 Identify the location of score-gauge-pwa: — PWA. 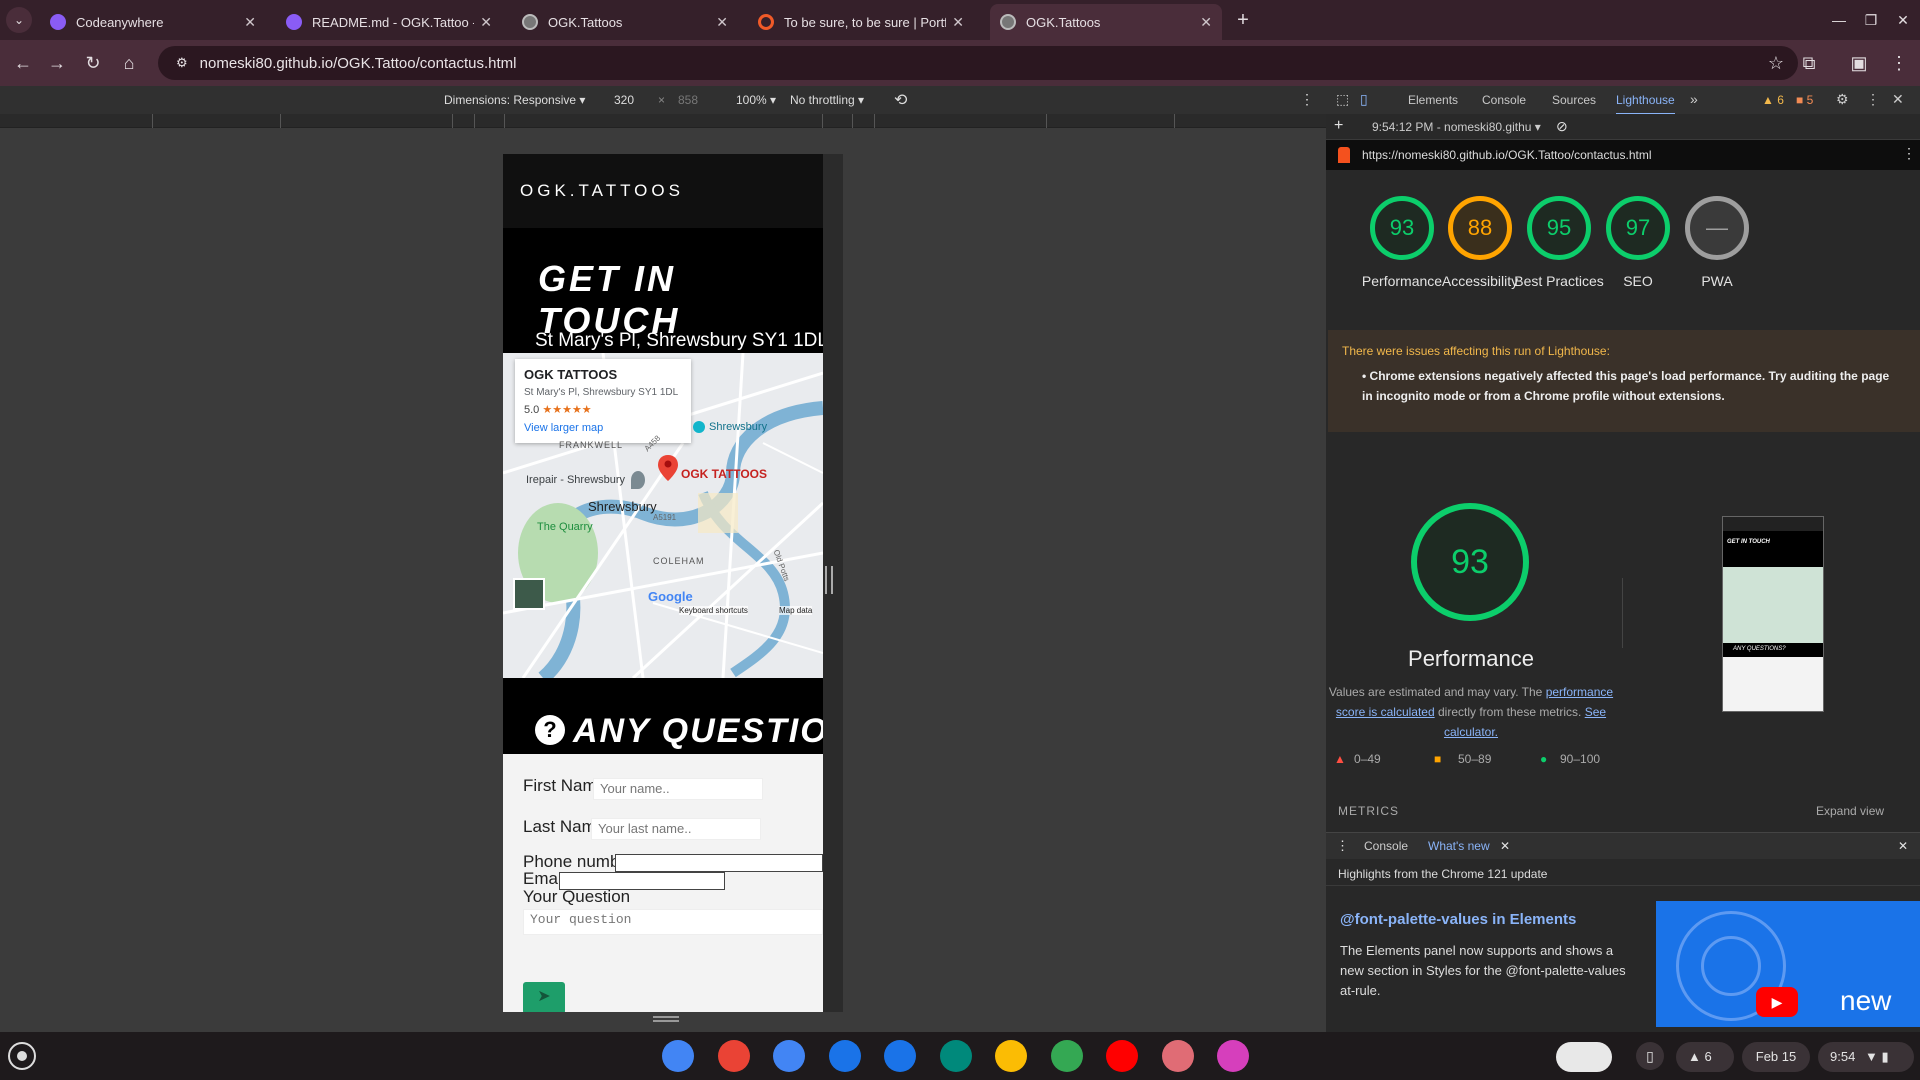
(1717, 243).